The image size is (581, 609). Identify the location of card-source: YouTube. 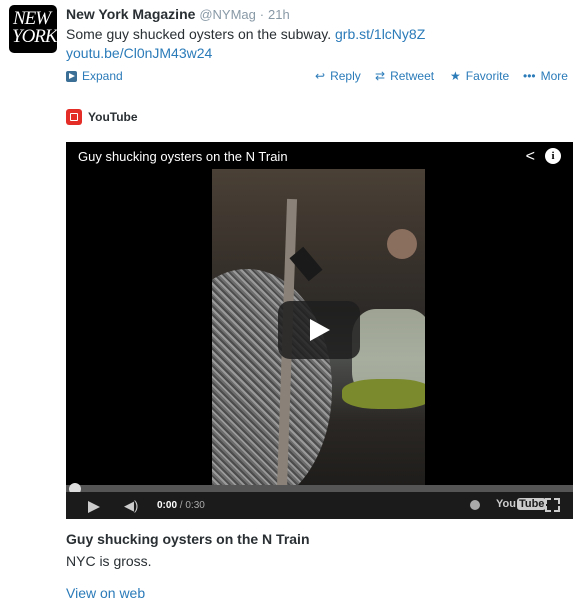
(102, 117).